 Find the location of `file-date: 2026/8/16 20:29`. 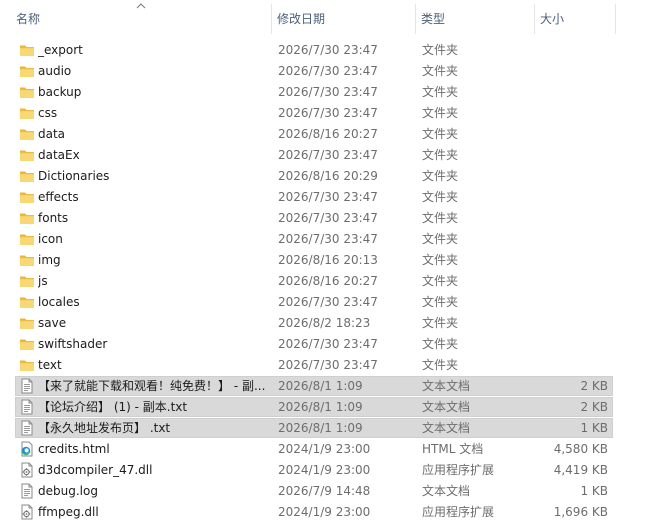

file-date: 2026/8/16 20:29 is located at coordinates (328, 176).